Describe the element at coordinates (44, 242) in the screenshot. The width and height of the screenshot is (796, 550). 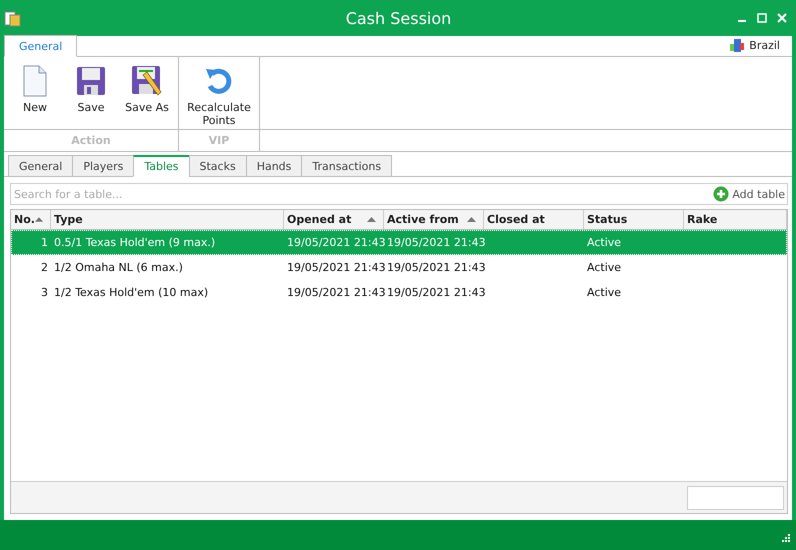
I see `table-cell-text: 1` at that location.